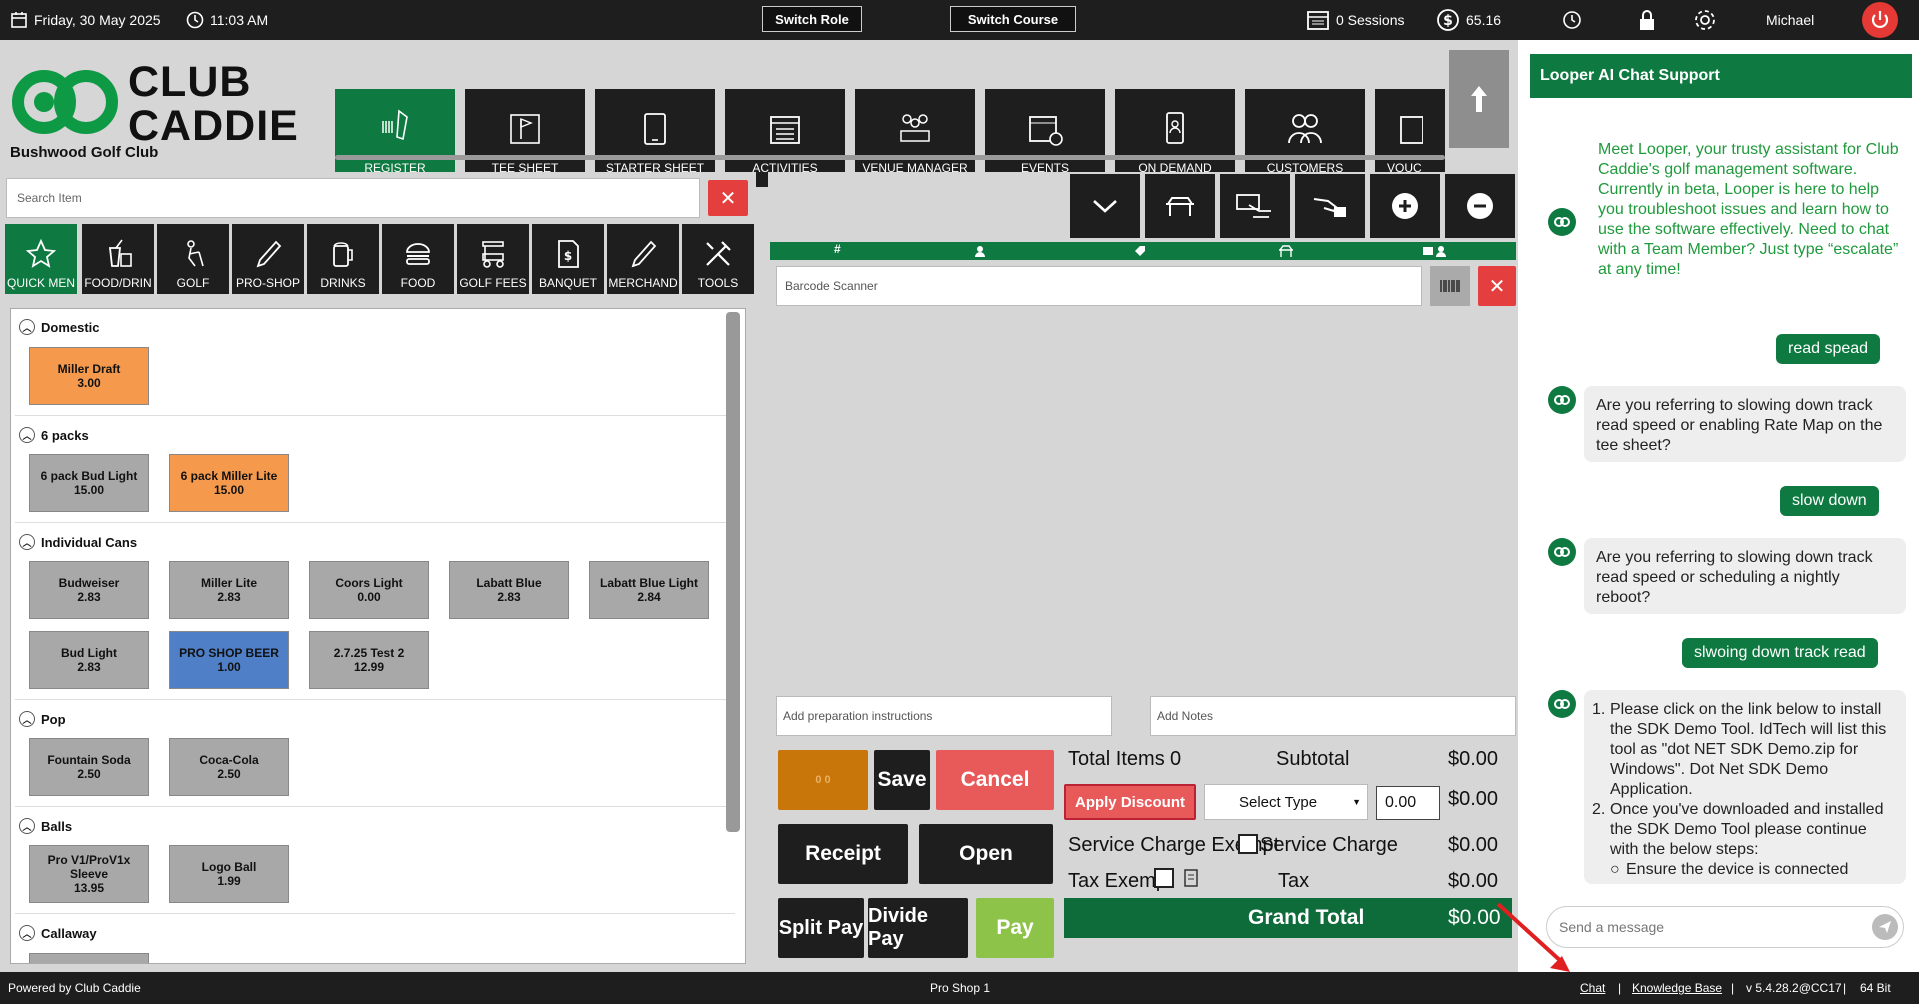  Describe the element at coordinates (509, 590) in the screenshot. I see `item-tile: Labatt Blue 2.83` at that location.